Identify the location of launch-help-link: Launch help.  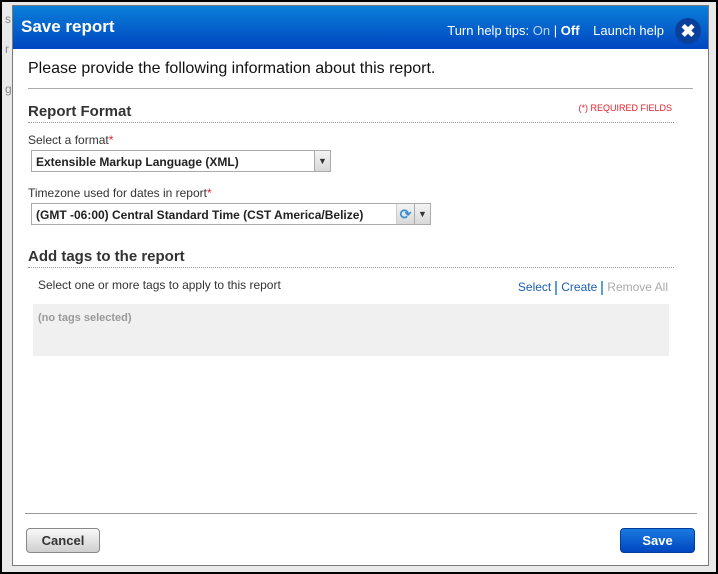
(628, 30).